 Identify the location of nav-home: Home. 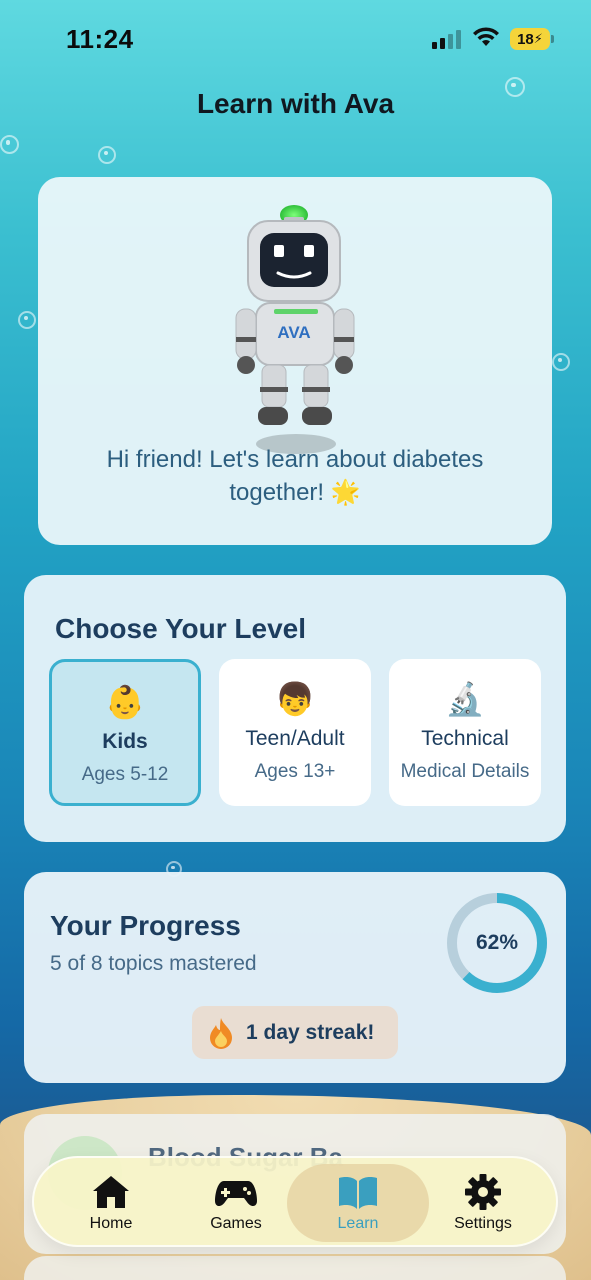
(111, 1203).